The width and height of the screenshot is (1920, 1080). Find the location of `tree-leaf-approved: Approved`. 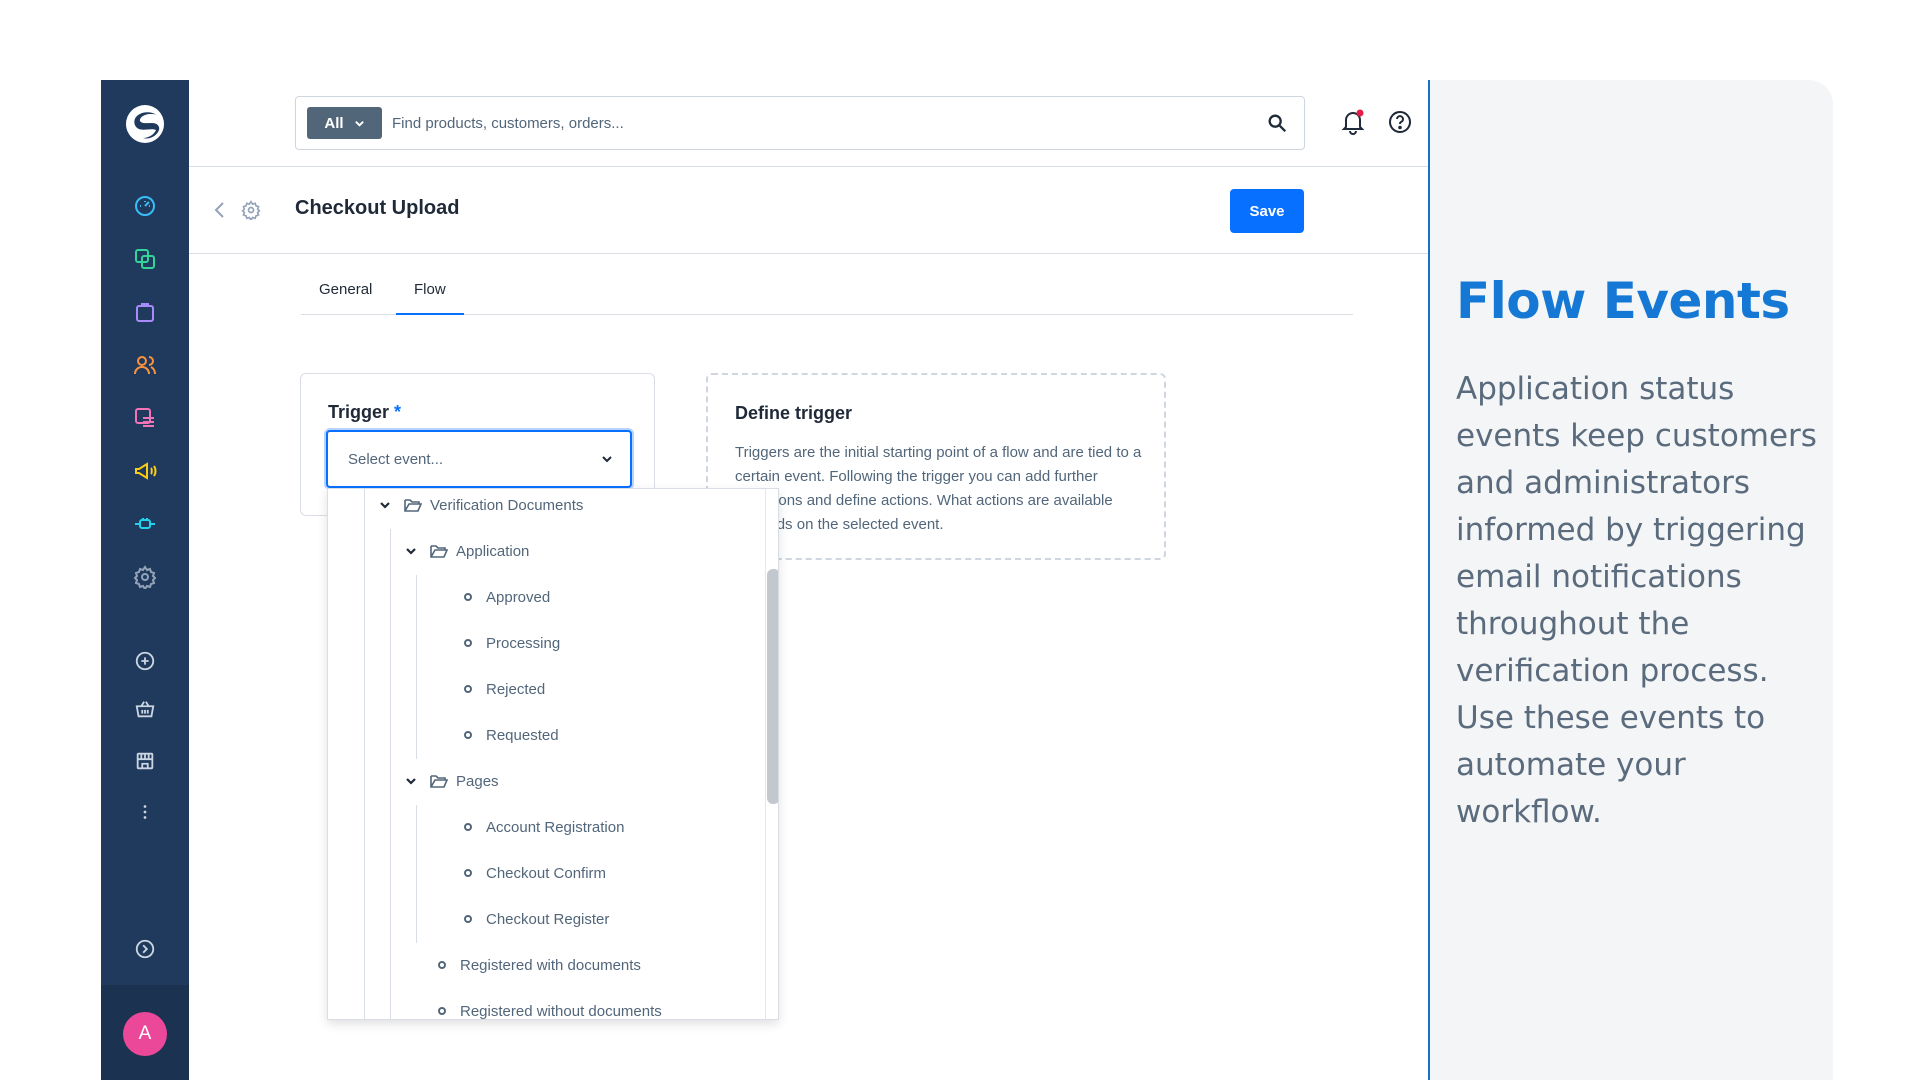

tree-leaf-approved: Approved is located at coordinates (507, 597).